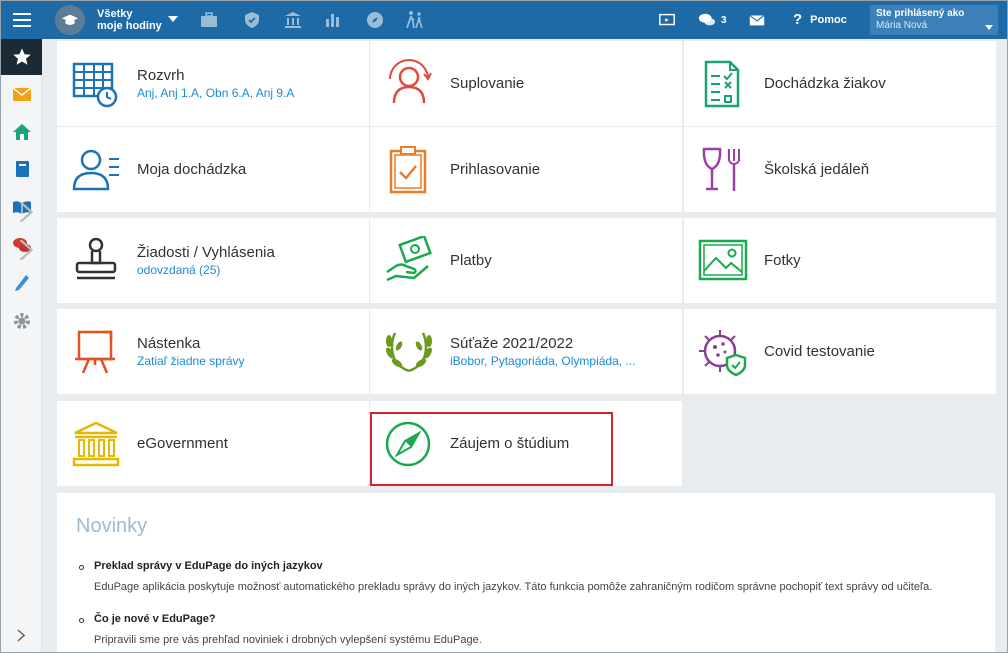 Image resolution: width=1008 pixels, height=653 pixels. I want to click on tile-title: Žiadosti / Vyhlásenia, so click(206, 252).